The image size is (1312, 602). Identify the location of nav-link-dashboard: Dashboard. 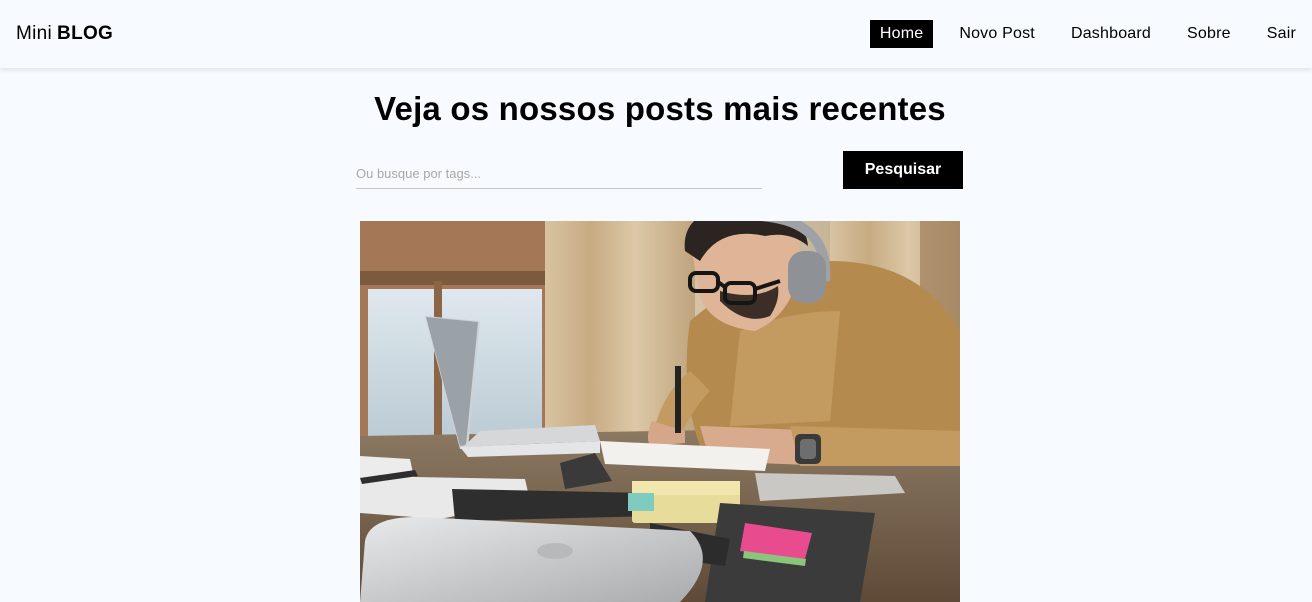
(1111, 34).